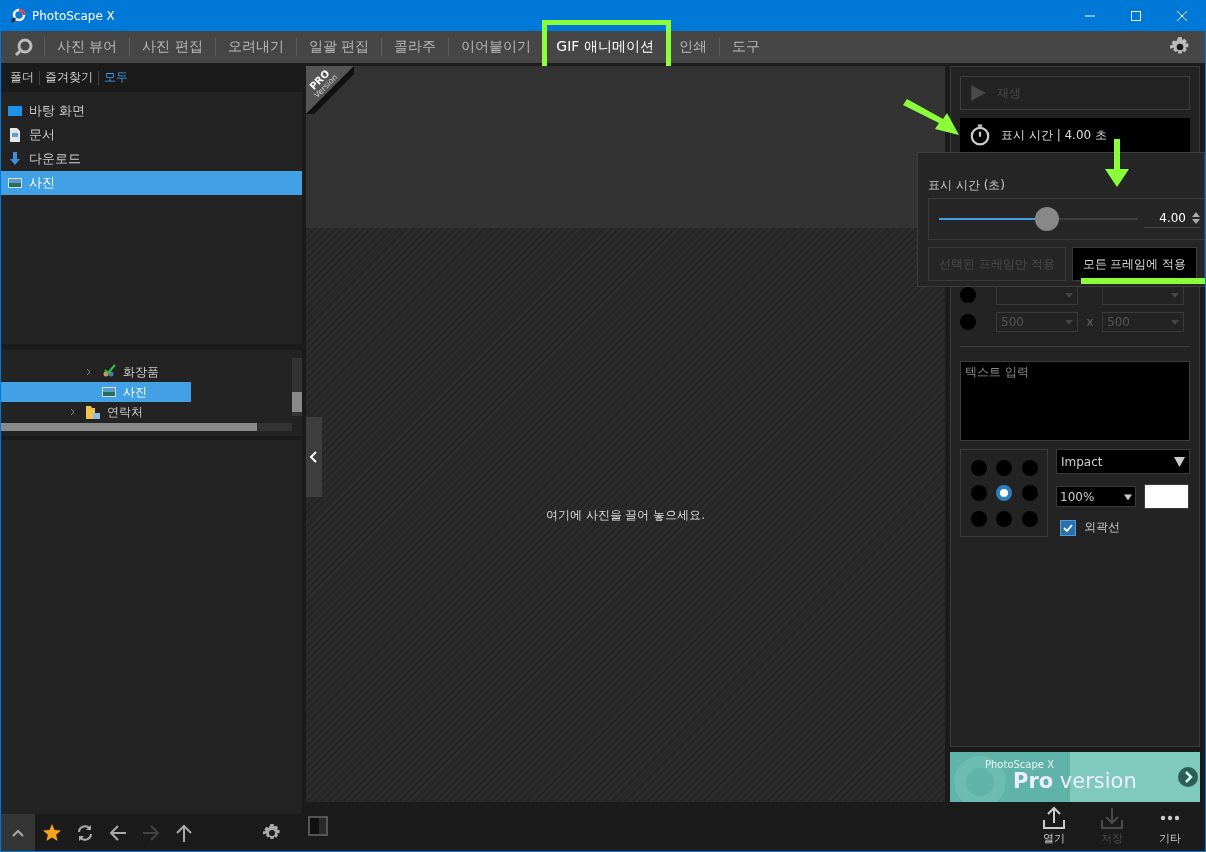 The width and height of the screenshot is (1206, 852). Describe the element at coordinates (151, 135) in the screenshot. I see `sidebar-item: 문서` at that location.